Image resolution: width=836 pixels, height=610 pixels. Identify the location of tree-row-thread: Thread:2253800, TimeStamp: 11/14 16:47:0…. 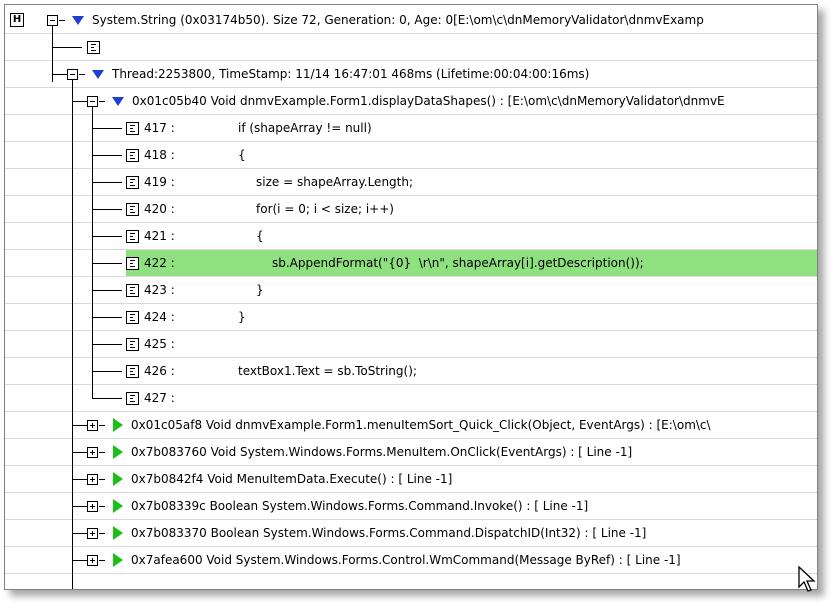
(411, 74).